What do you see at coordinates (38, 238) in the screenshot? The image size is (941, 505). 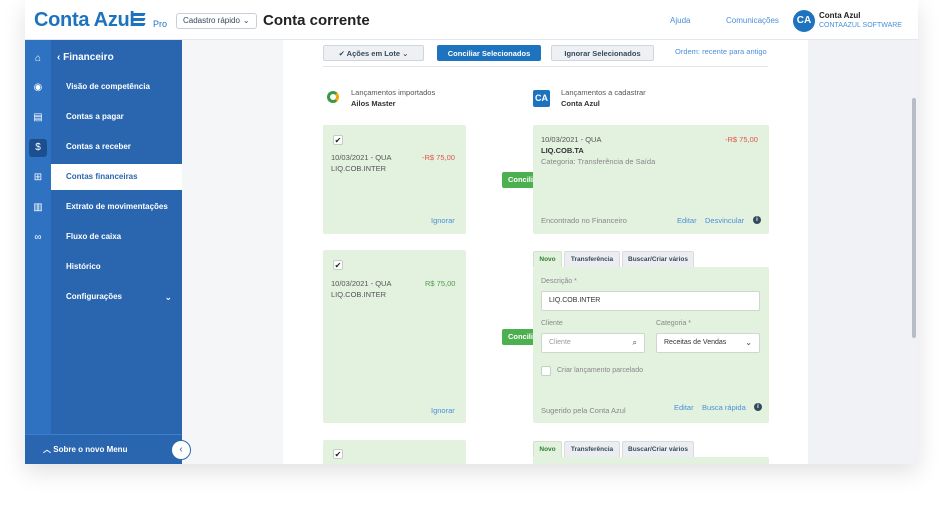 I see `link-icon: ∞` at bounding box center [38, 238].